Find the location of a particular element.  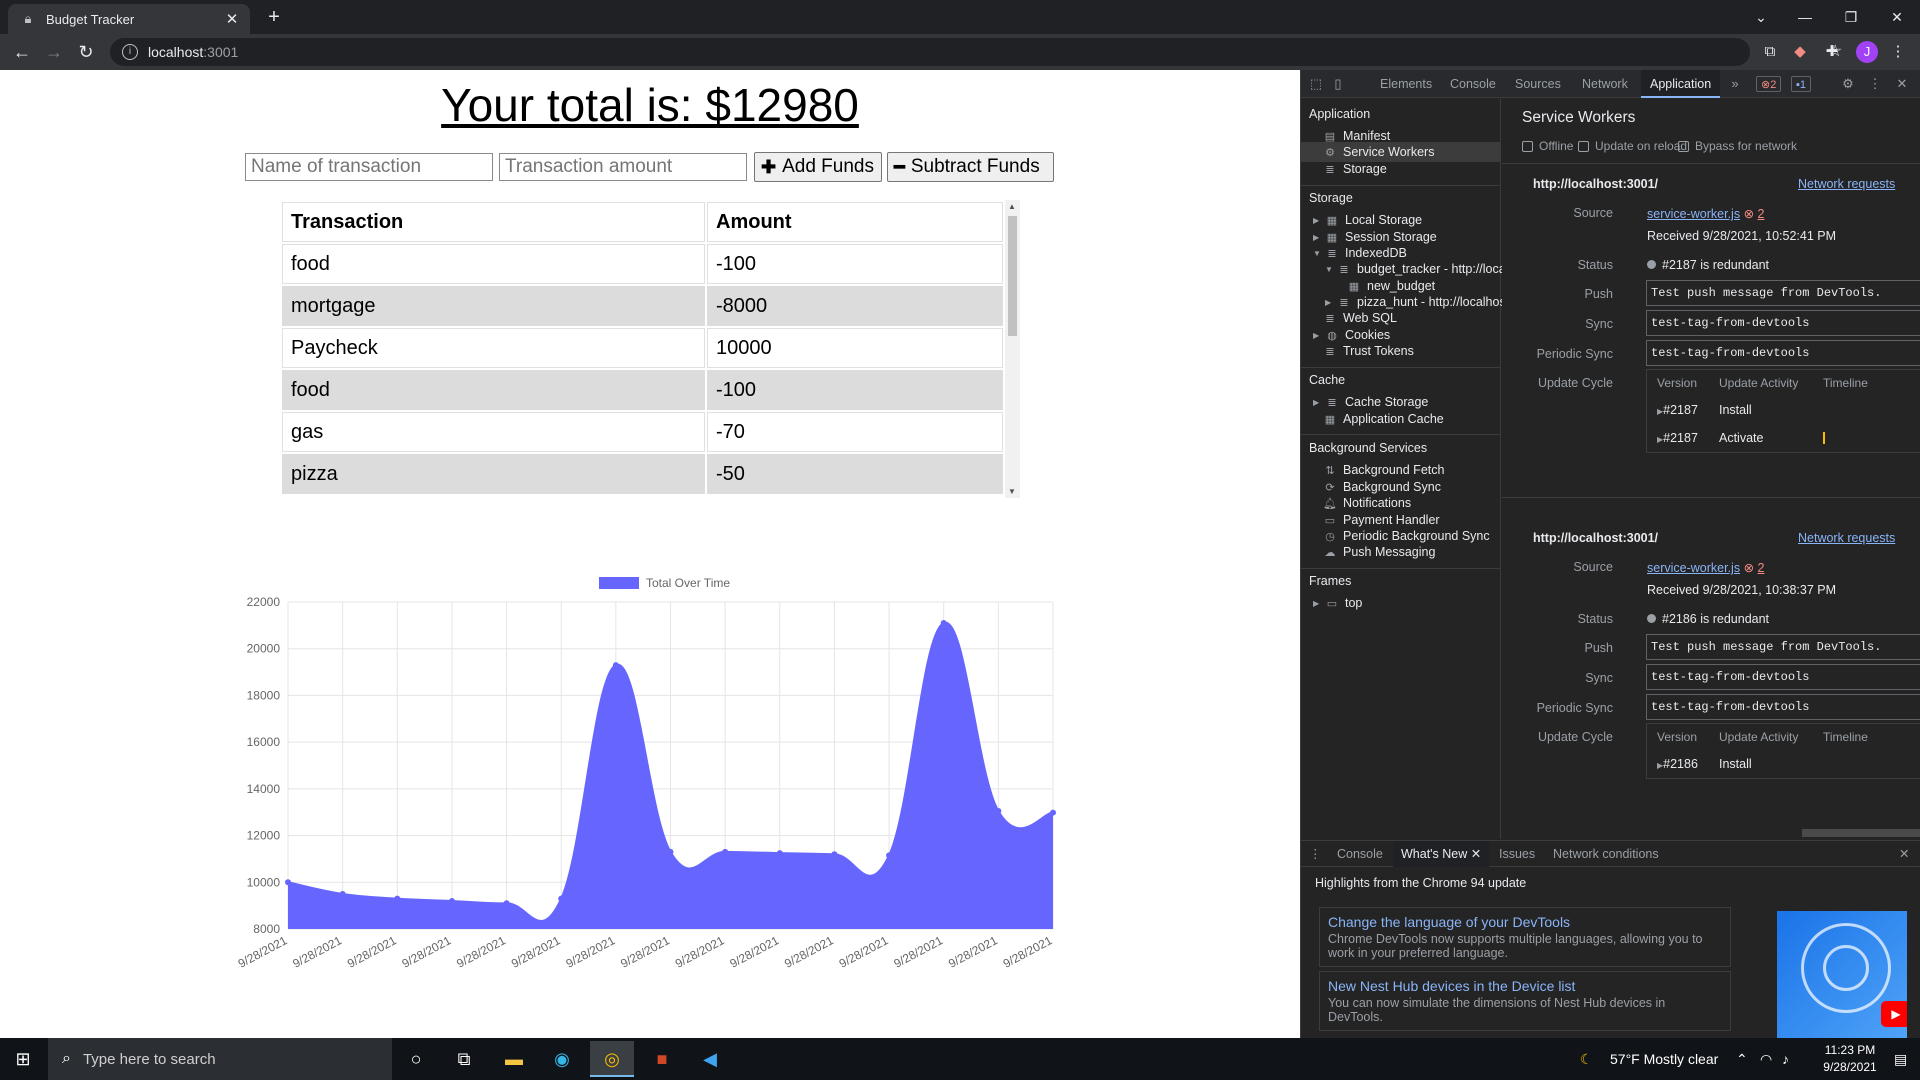

update-cycle-row: ▶#2187 Install is located at coordinates (1783, 410).